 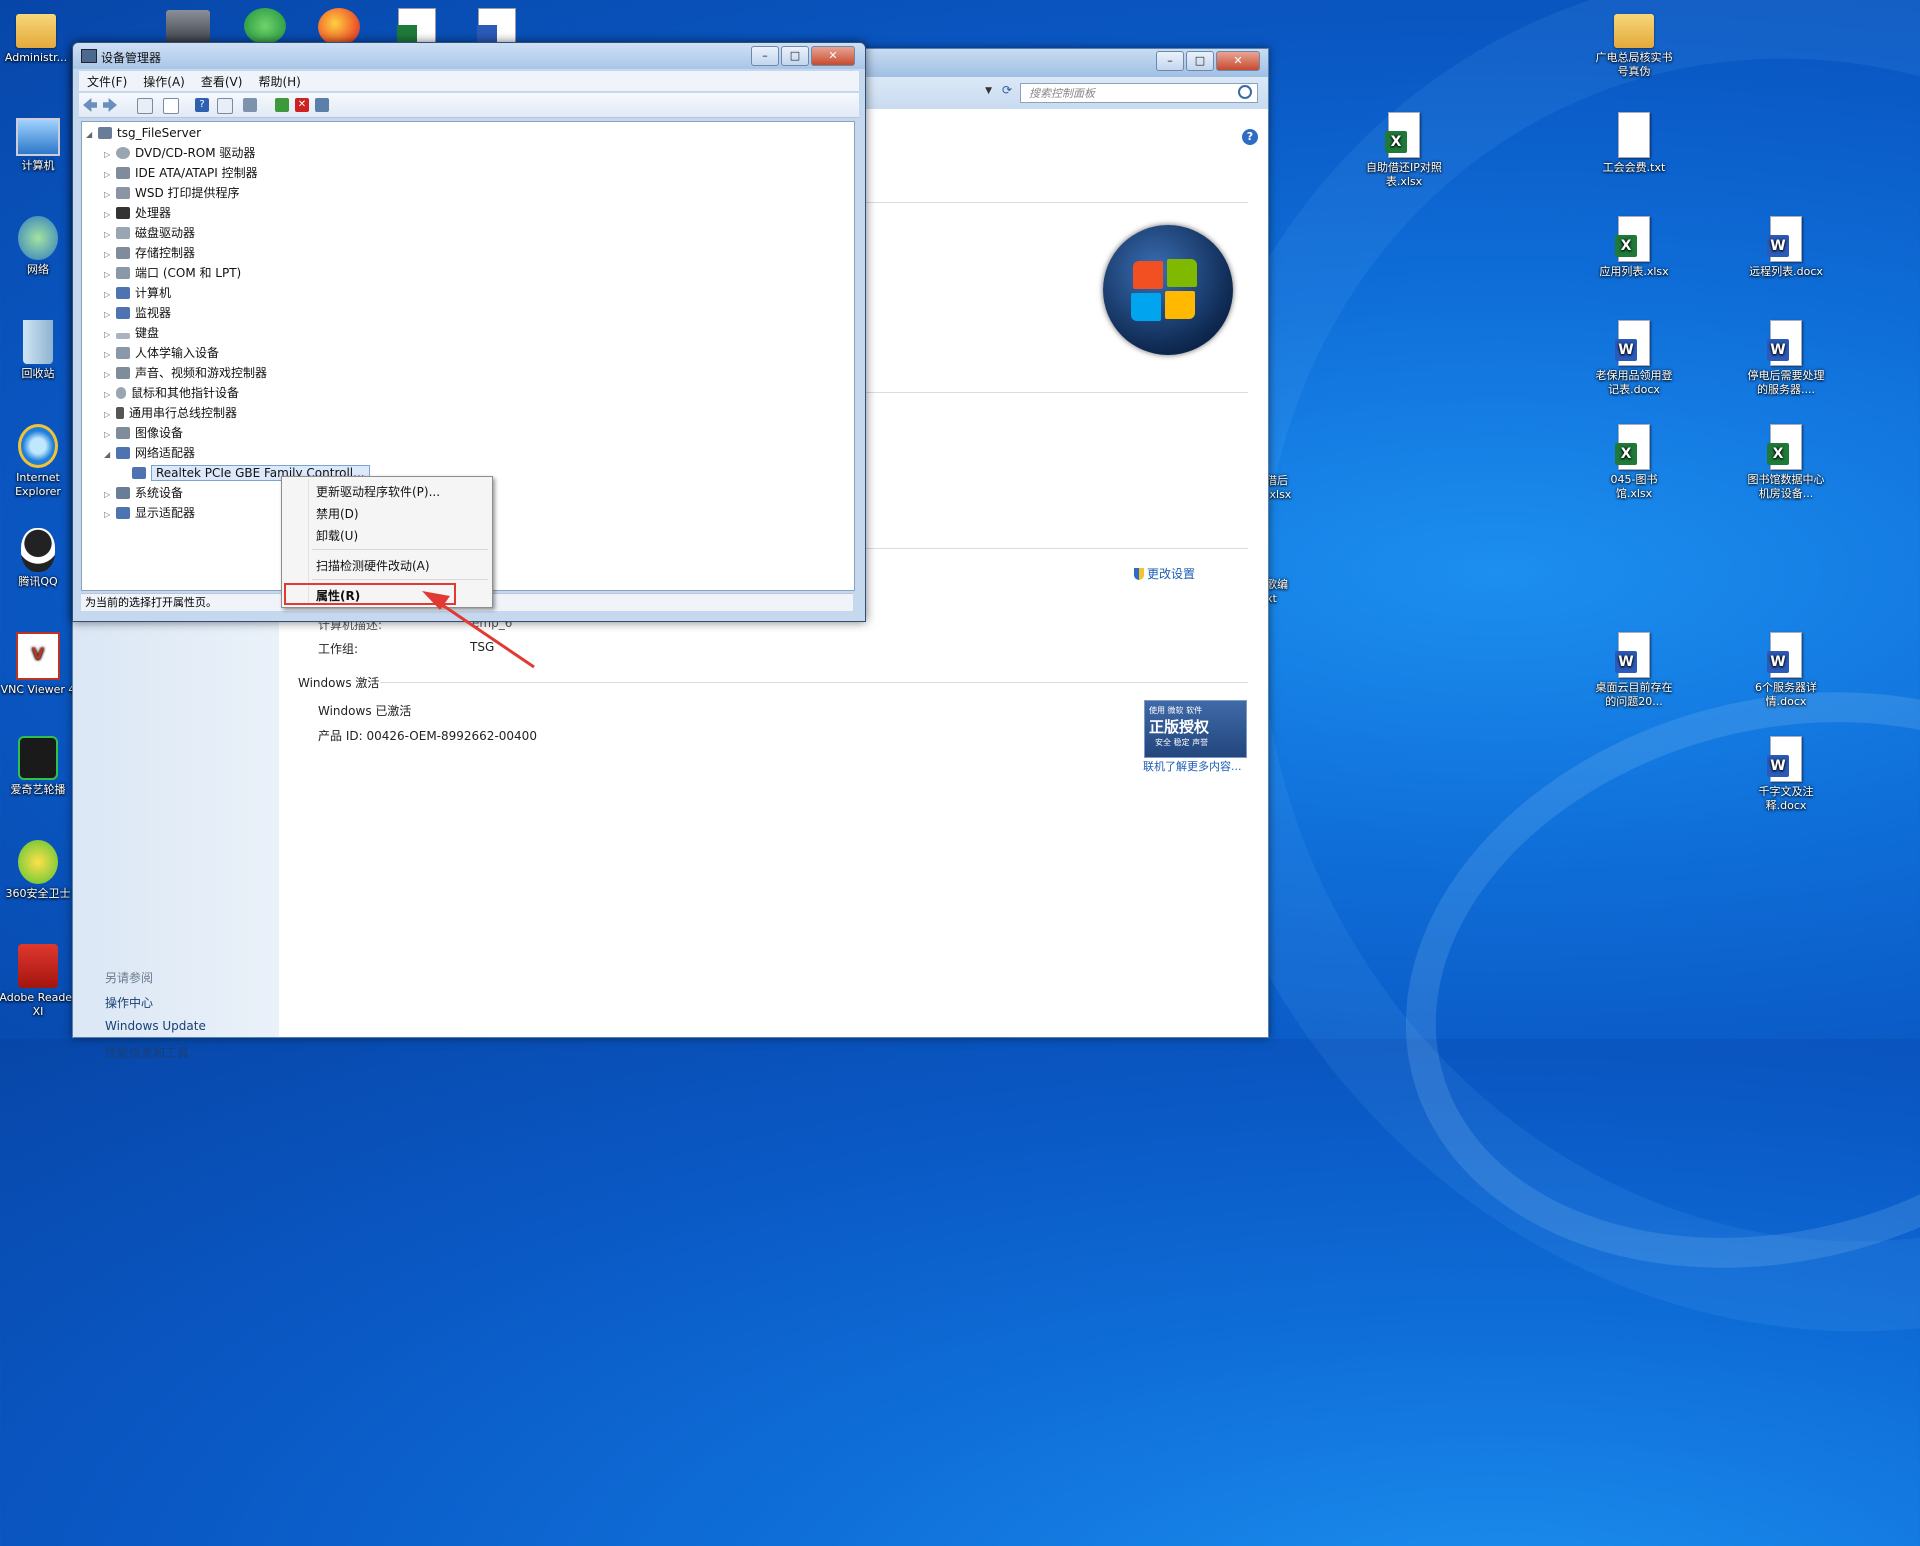 I want to click on search-icon, so click(x=1245, y=92).